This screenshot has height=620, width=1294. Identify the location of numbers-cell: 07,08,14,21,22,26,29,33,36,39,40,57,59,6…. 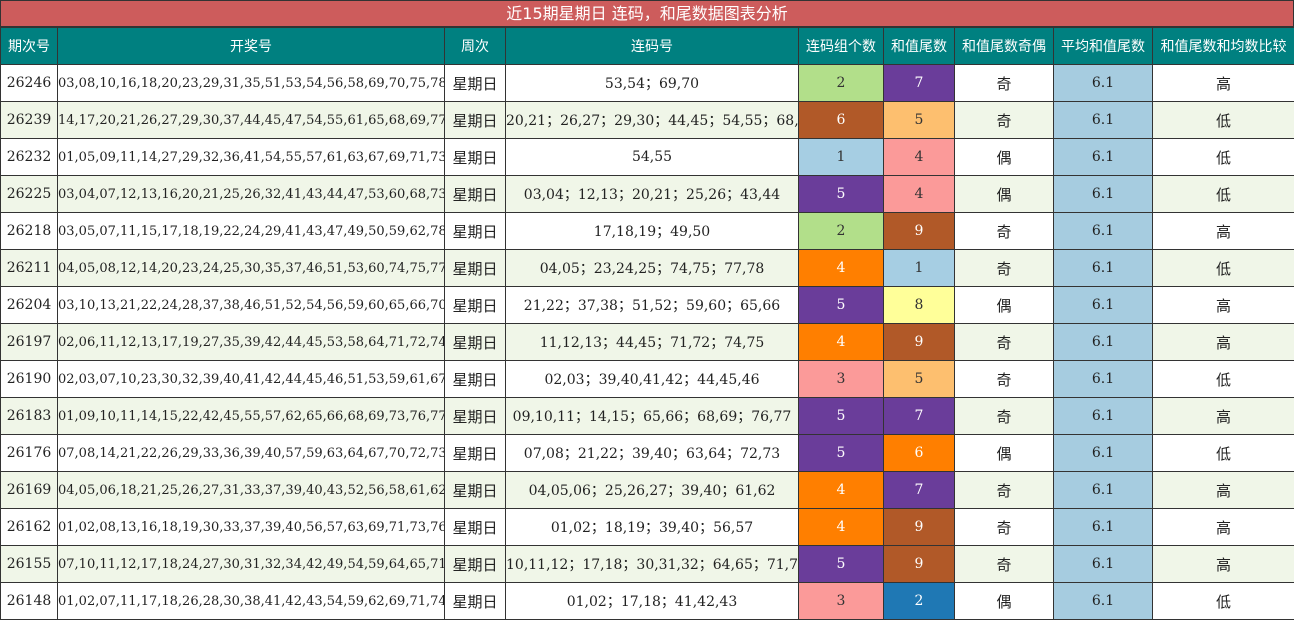
(251, 453).